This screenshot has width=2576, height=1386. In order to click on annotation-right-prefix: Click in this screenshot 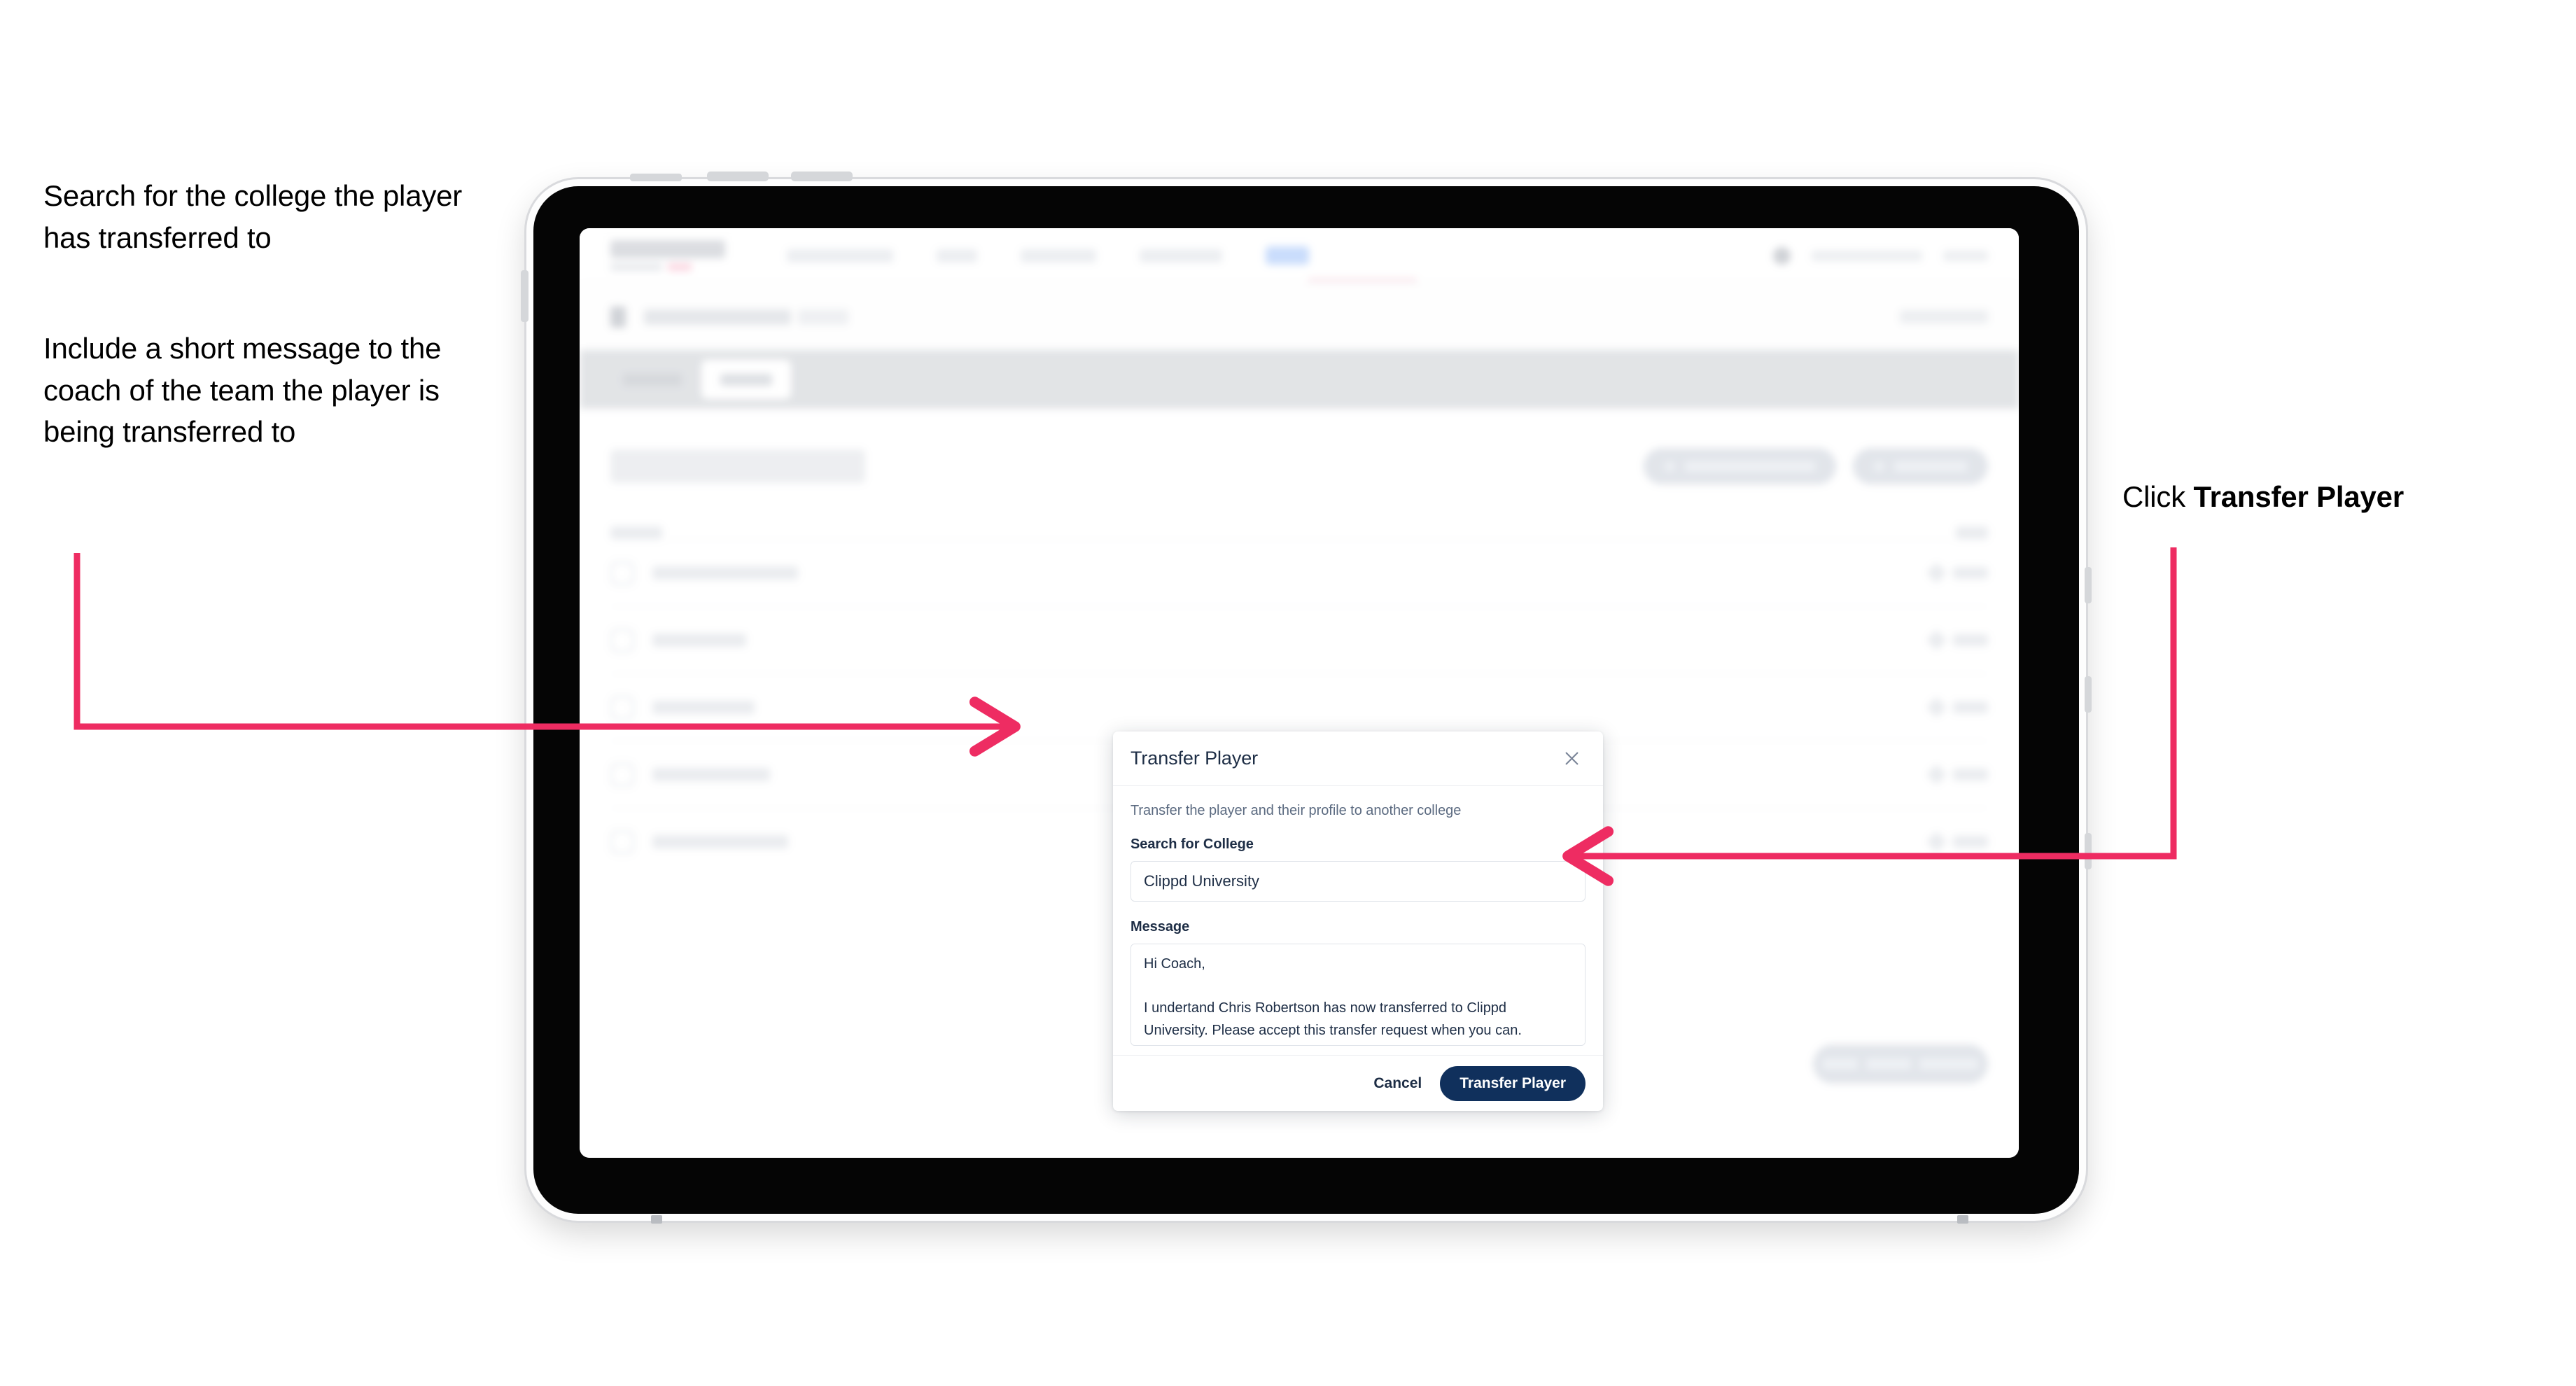, I will do `click(2158, 496)`.